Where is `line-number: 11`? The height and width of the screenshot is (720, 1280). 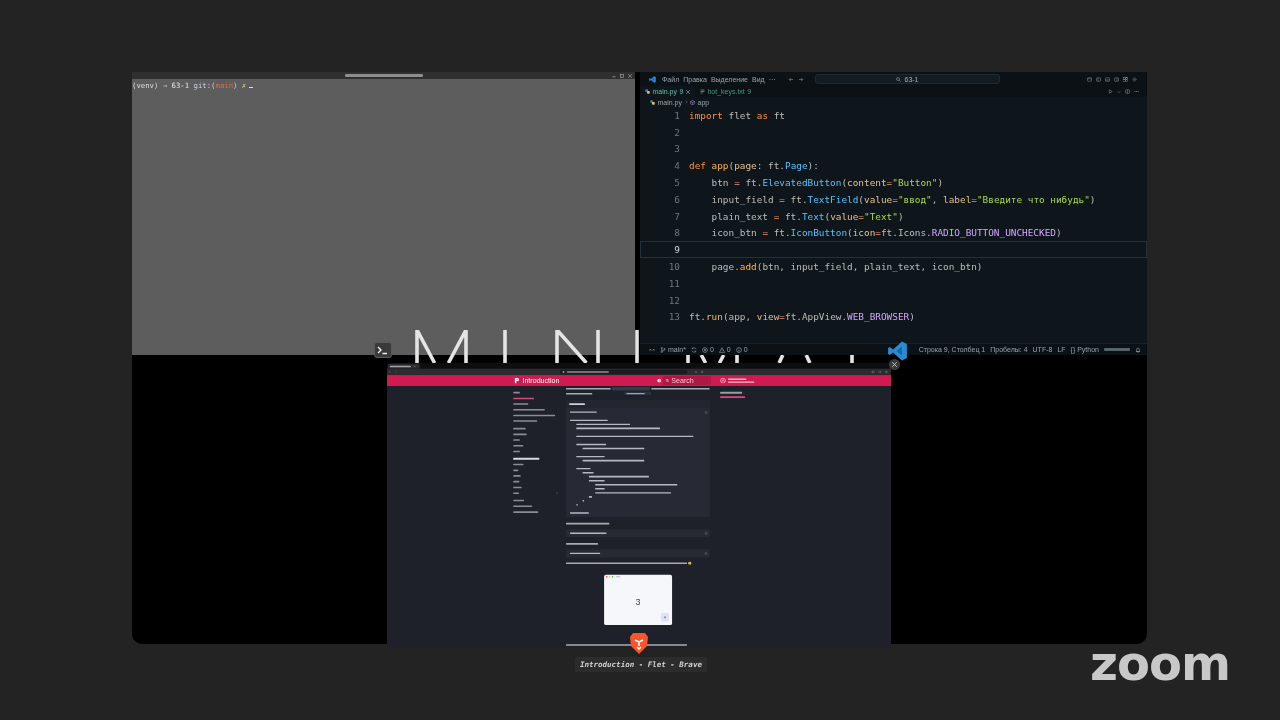
line-number: 11 is located at coordinates (673, 283).